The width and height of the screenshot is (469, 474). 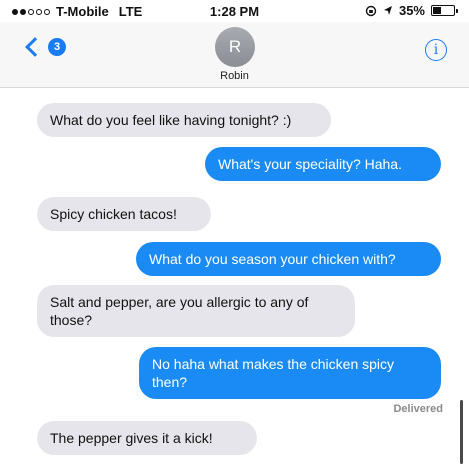 What do you see at coordinates (35, 47) in the screenshot?
I see `chevron-left-icon` at bounding box center [35, 47].